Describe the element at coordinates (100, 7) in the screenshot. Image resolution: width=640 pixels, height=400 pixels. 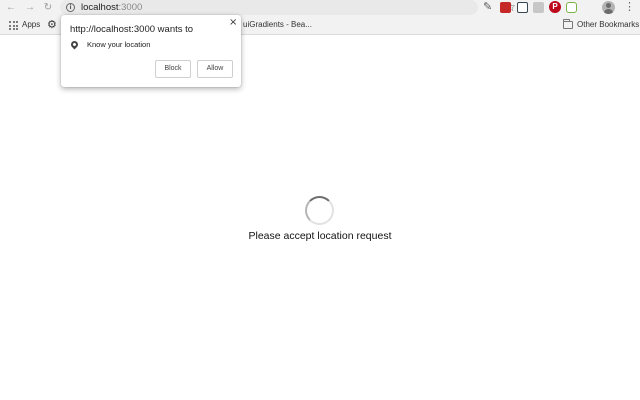
I see `url-host: localhost` at that location.